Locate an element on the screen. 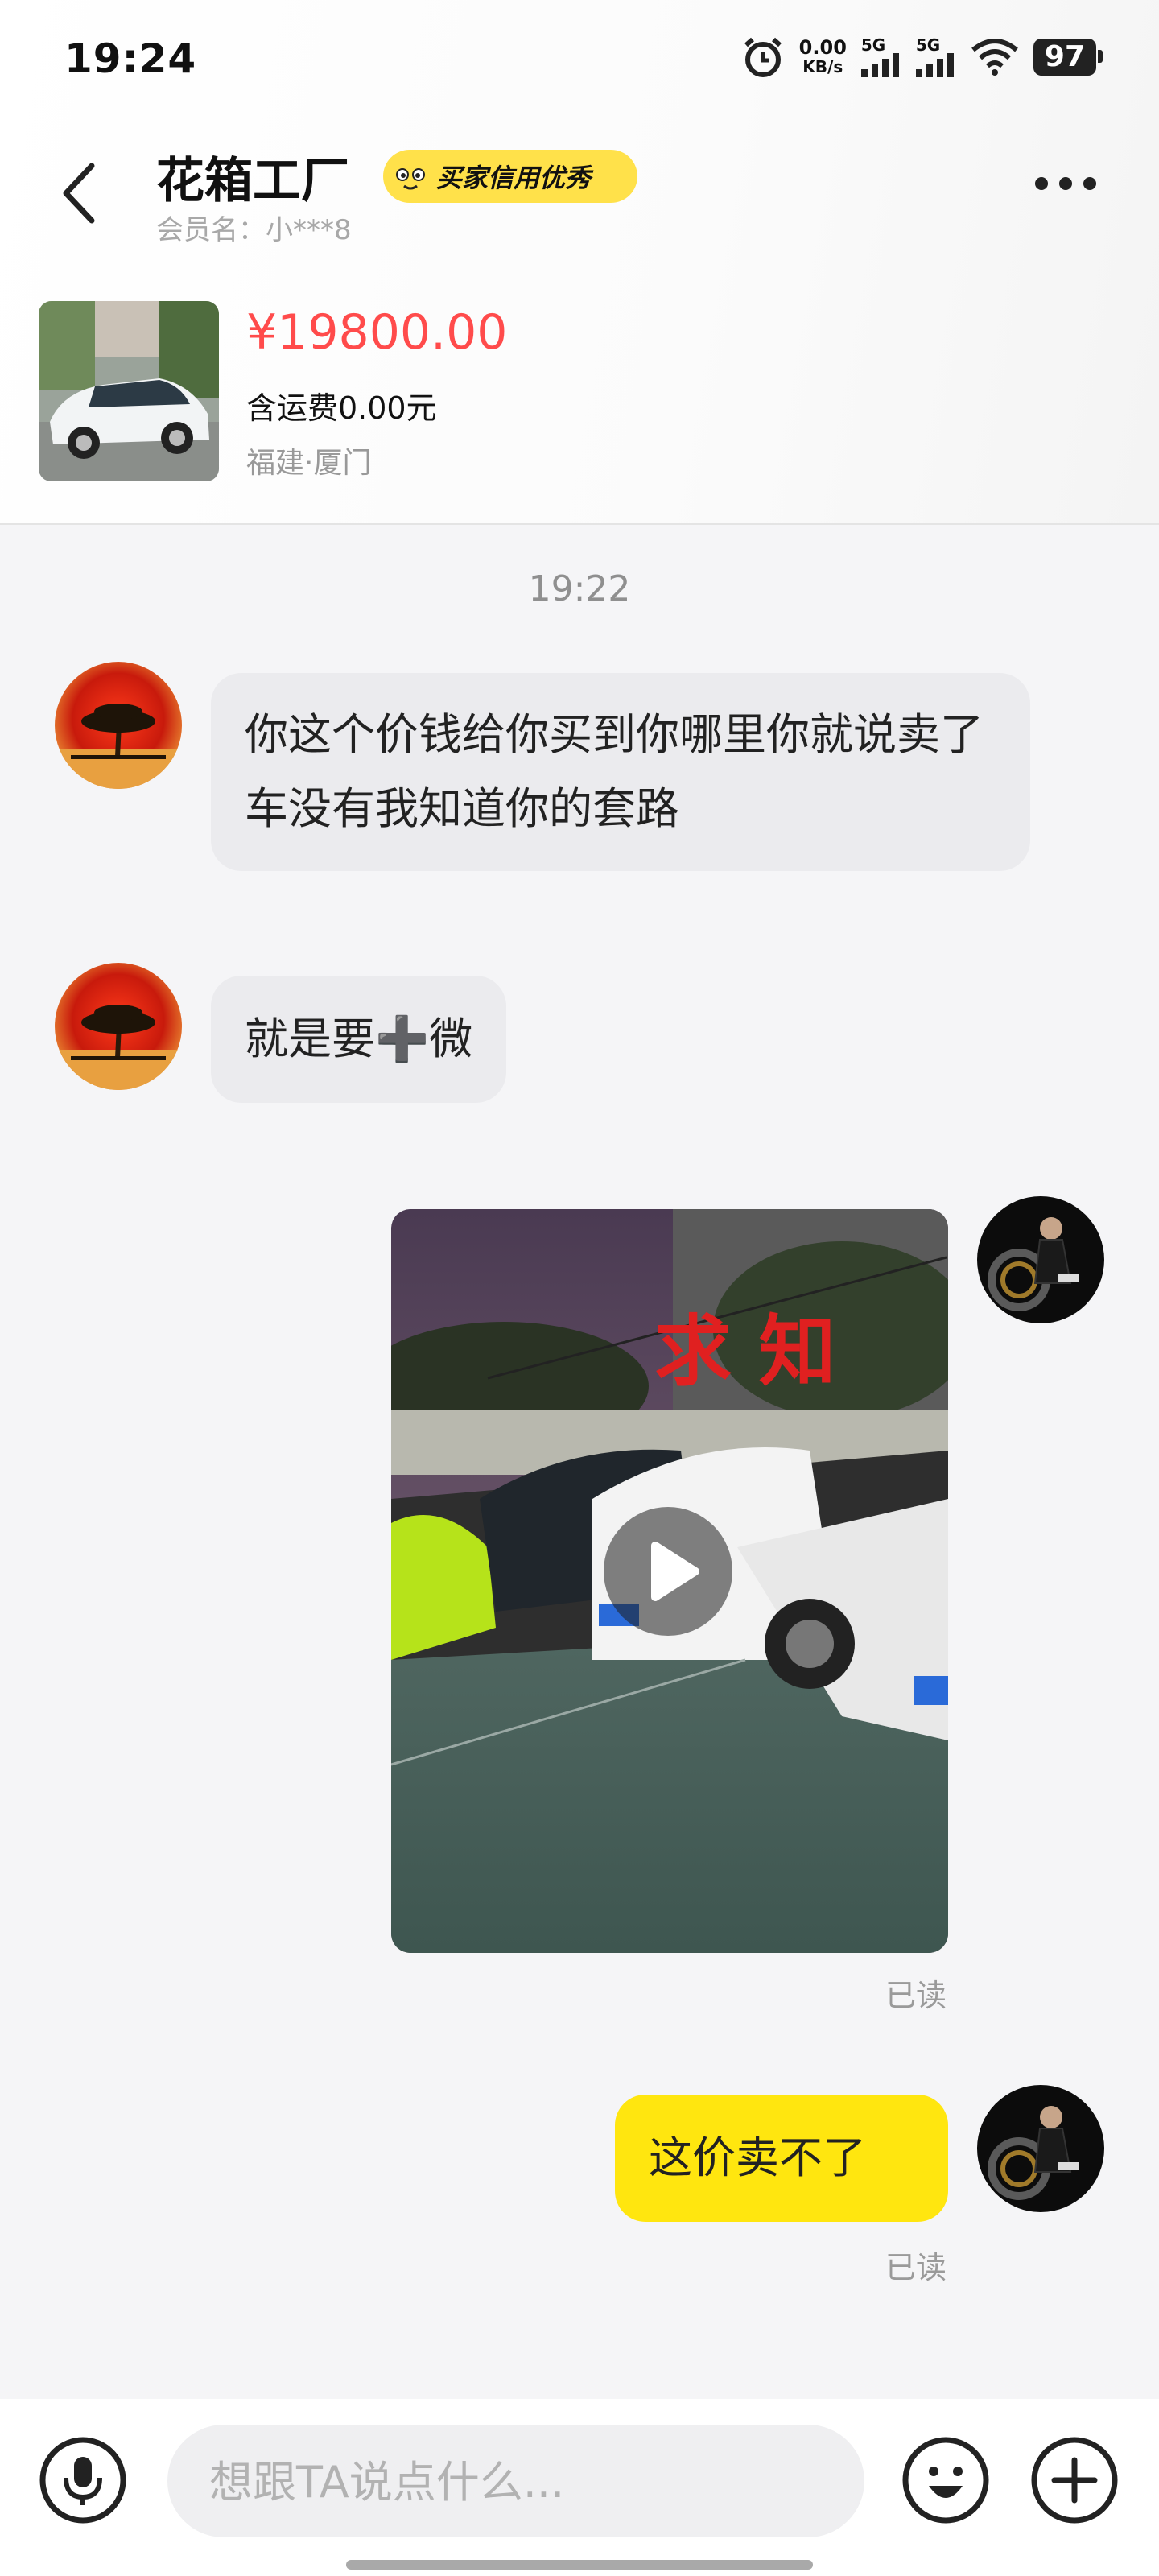  credit-badge: 买家信用优秀 is located at coordinates (510, 176).